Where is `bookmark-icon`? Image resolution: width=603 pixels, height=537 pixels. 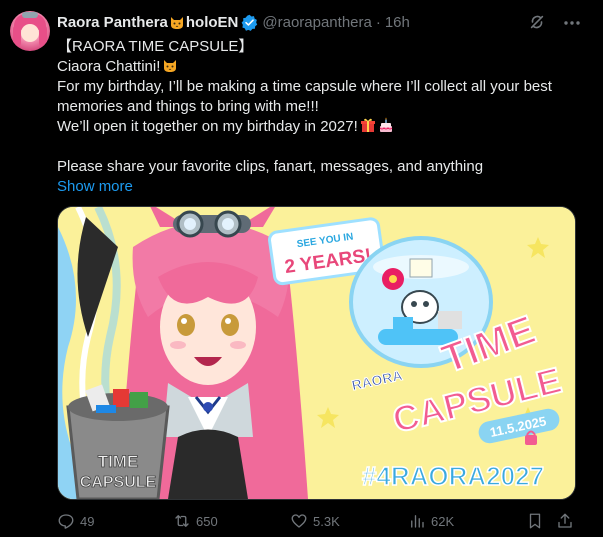 bookmark-icon is located at coordinates (535, 521).